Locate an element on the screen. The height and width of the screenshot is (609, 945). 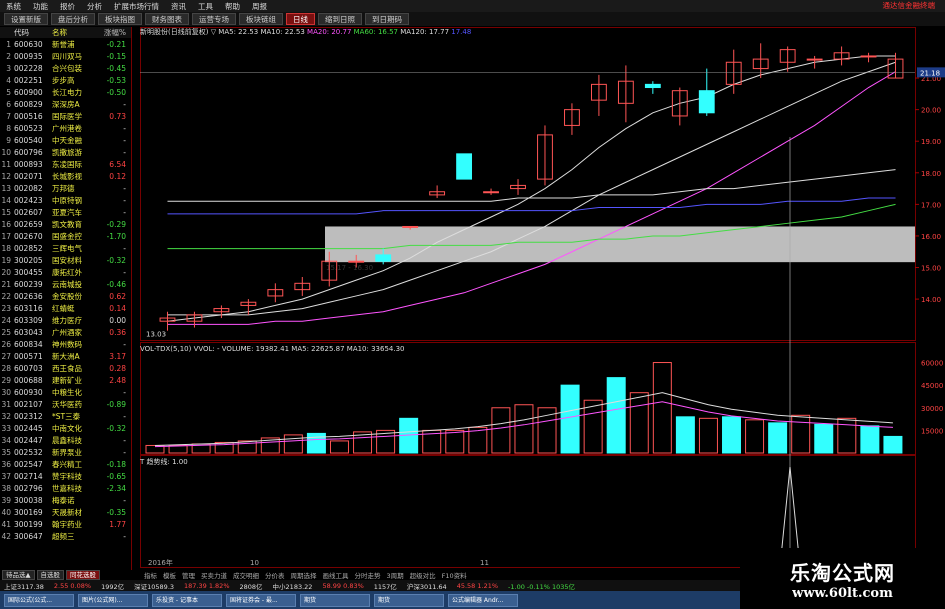
stock-row: 19 300205 国安材料 -0.32 is located at coordinates (65, 260).